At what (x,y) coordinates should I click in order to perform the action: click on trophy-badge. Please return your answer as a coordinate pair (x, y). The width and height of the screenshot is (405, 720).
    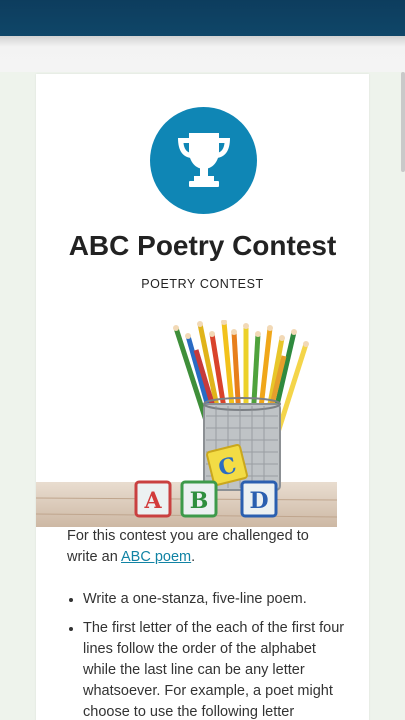
    Looking at the image, I should click on (203, 160).